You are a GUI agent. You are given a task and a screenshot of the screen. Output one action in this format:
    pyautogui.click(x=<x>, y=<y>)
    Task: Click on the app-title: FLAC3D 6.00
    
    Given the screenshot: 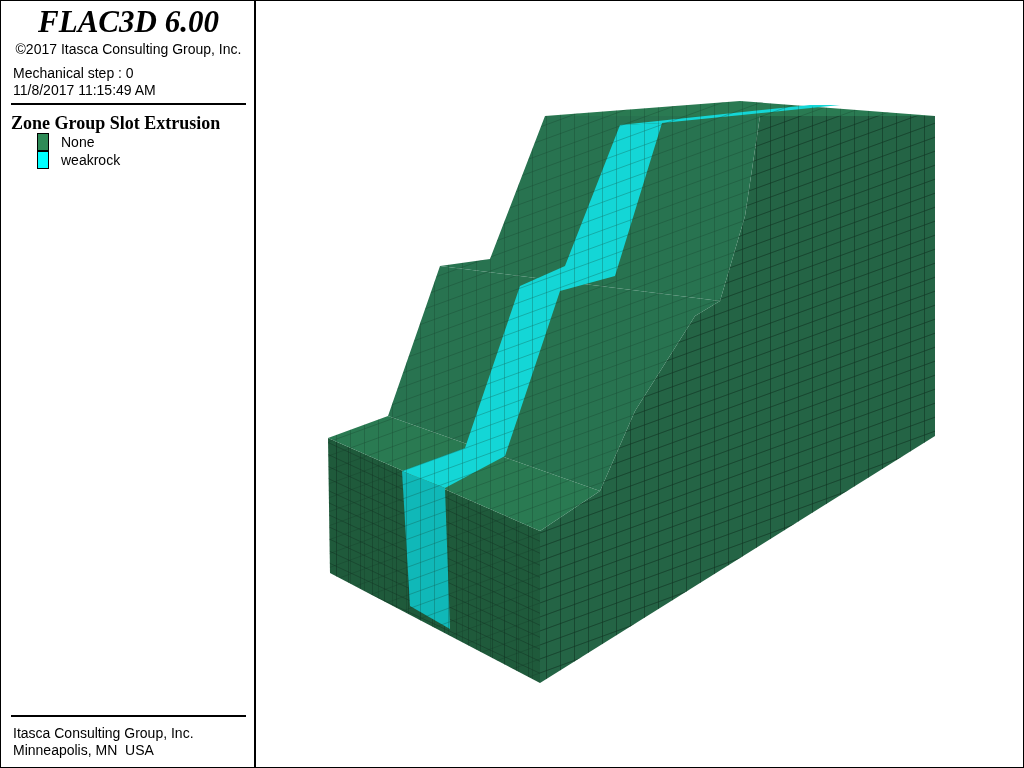 What is the action you would take?
    pyautogui.click(x=128, y=22)
    